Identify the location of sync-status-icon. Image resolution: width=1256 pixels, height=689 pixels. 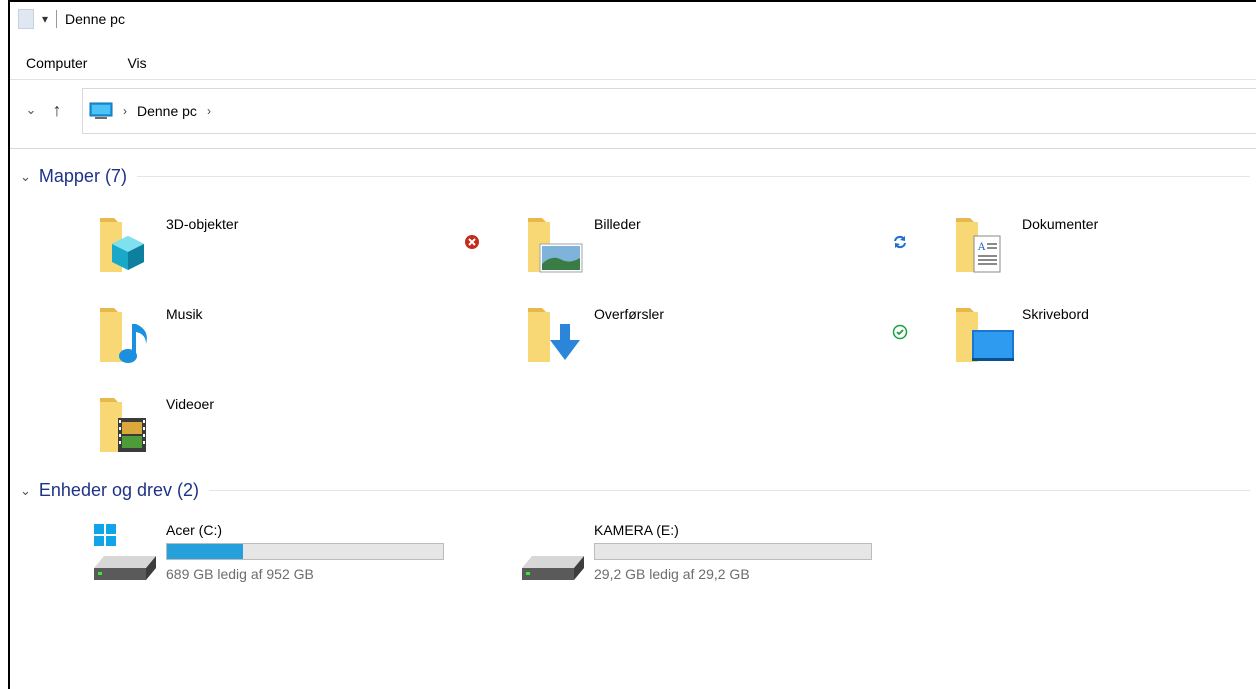
(900, 242).